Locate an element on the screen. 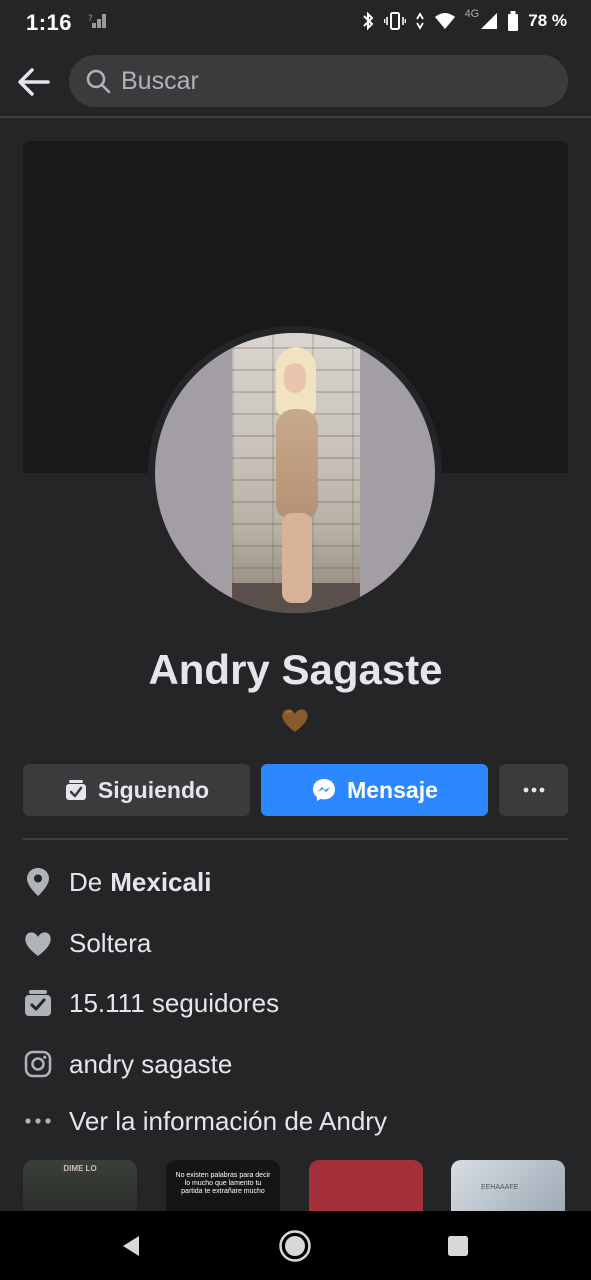 Image resolution: width=591 pixels, height=1280 pixels. signal-alert-icon: ? is located at coordinates (98, 22).